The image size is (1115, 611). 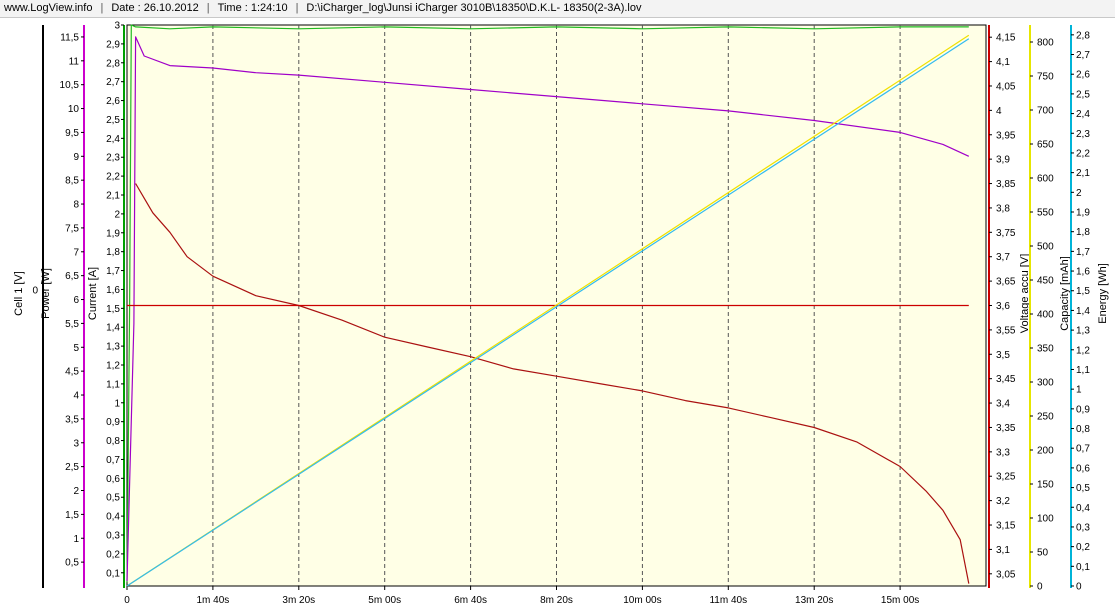 What do you see at coordinates (69, 37) in the screenshot?
I see `power-tick-label: 11,5` at bounding box center [69, 37].